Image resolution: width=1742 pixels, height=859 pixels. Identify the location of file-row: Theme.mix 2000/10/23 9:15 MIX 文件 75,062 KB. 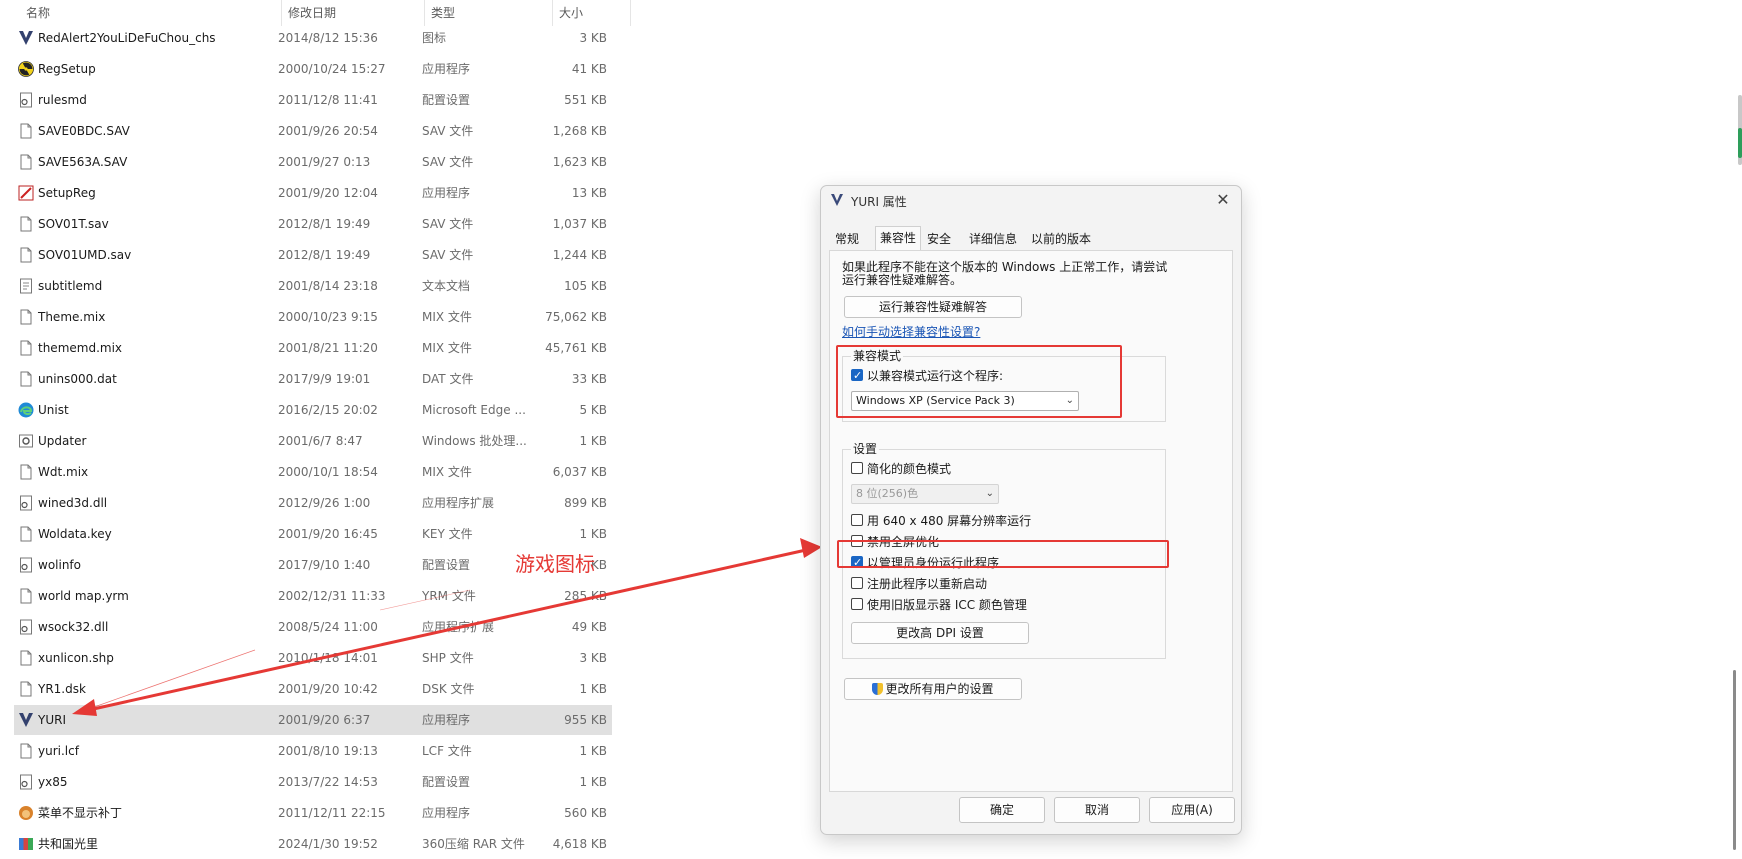
(313, 317).